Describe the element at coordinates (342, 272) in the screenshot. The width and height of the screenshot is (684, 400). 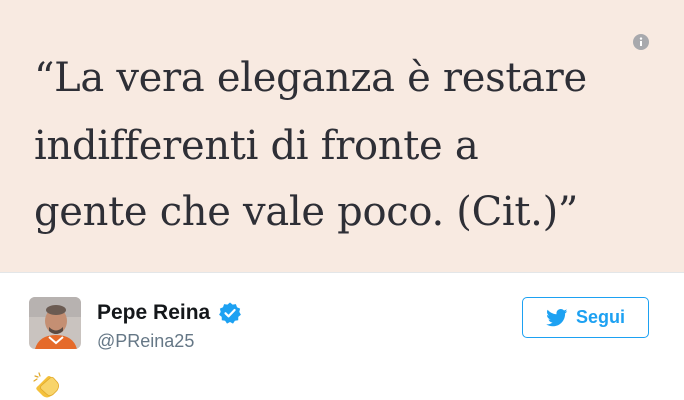
I see `divider` at that location.